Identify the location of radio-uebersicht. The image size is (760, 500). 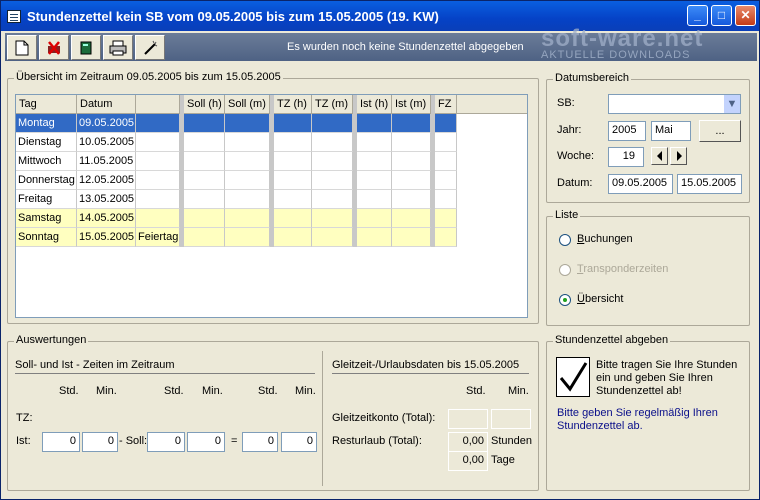
(565, 300).